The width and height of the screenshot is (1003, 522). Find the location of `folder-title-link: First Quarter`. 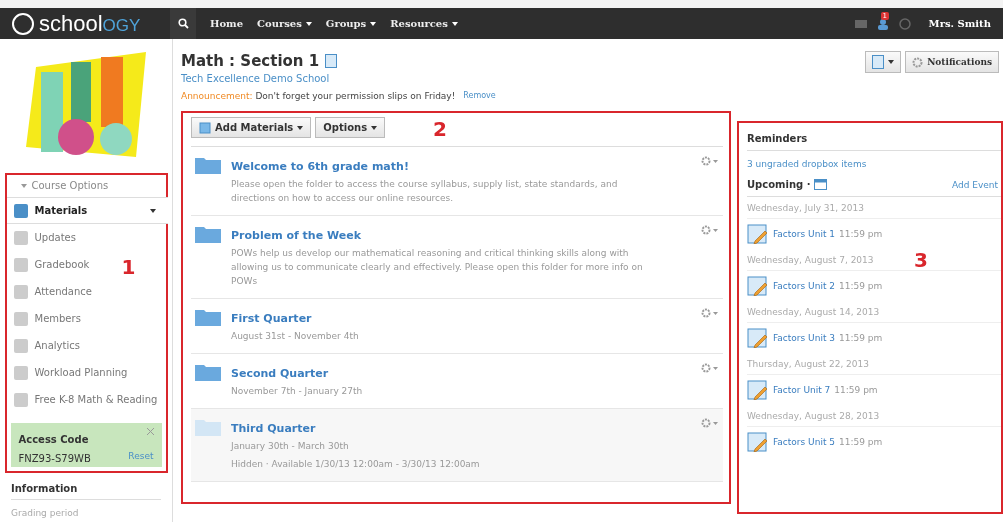

folder-title-link: First Quarter is located at coordinates (461, 318).